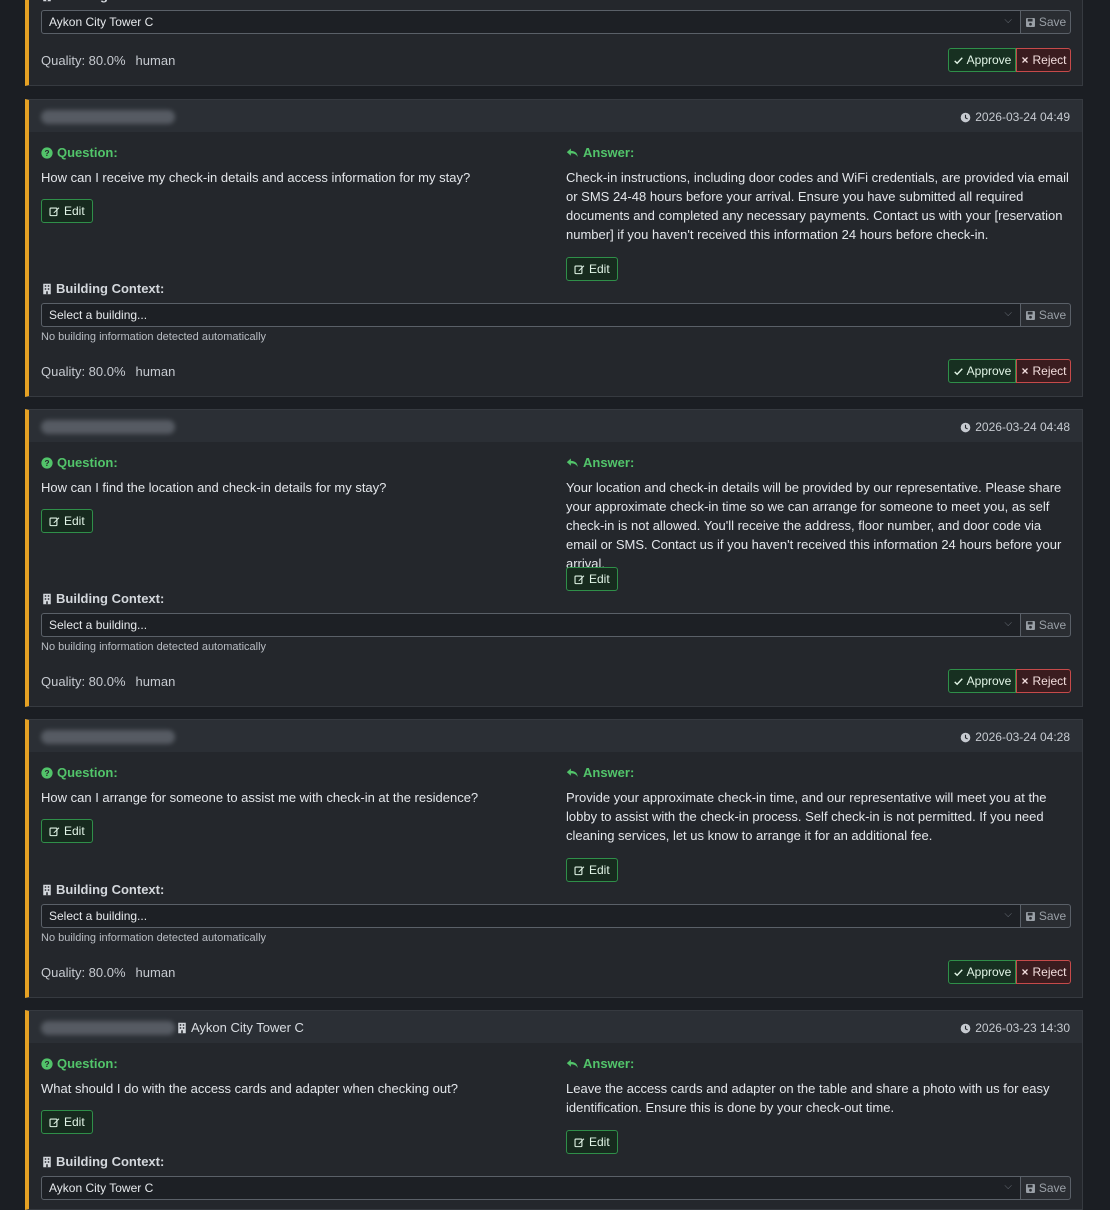  What do you see at coordinates (1015, 737) in the screenshot?
I see `timestamp: 2026-03-24 04:28` at bounding box center [1015, 737].